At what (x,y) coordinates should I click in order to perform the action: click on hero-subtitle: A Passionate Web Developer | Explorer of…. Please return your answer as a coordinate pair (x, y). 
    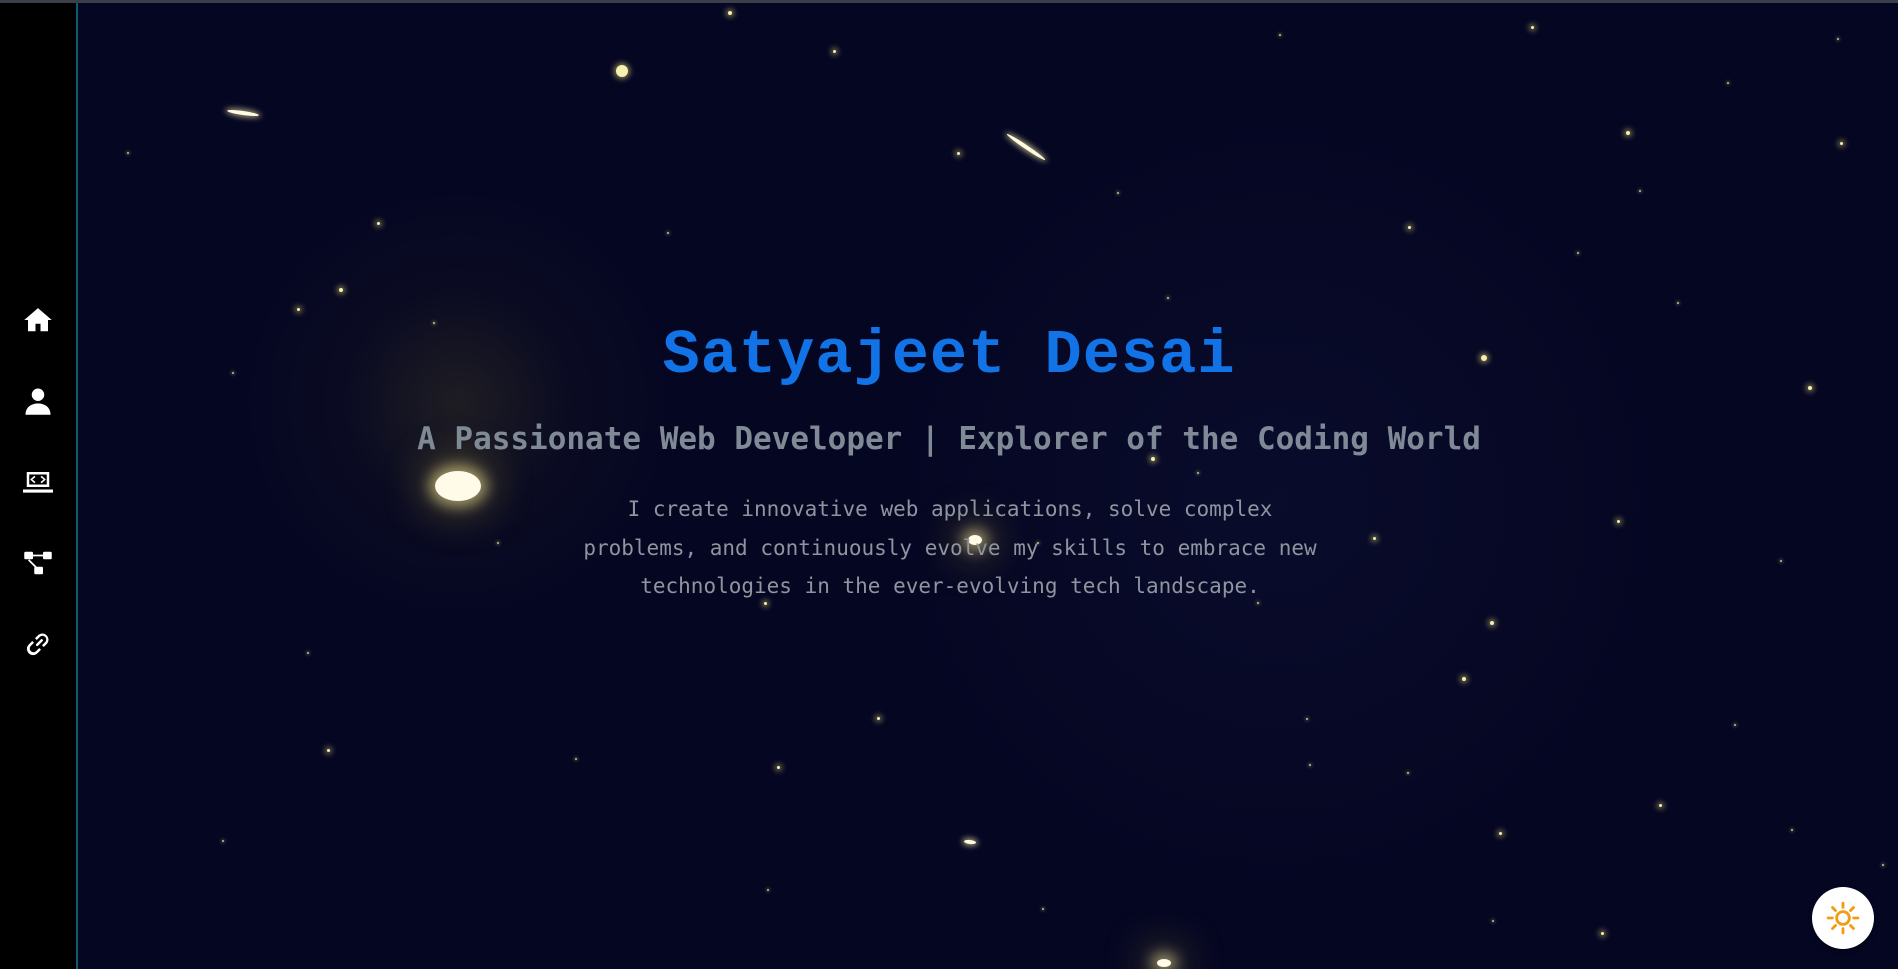
    Looking at the image, I should click on (949, 439).